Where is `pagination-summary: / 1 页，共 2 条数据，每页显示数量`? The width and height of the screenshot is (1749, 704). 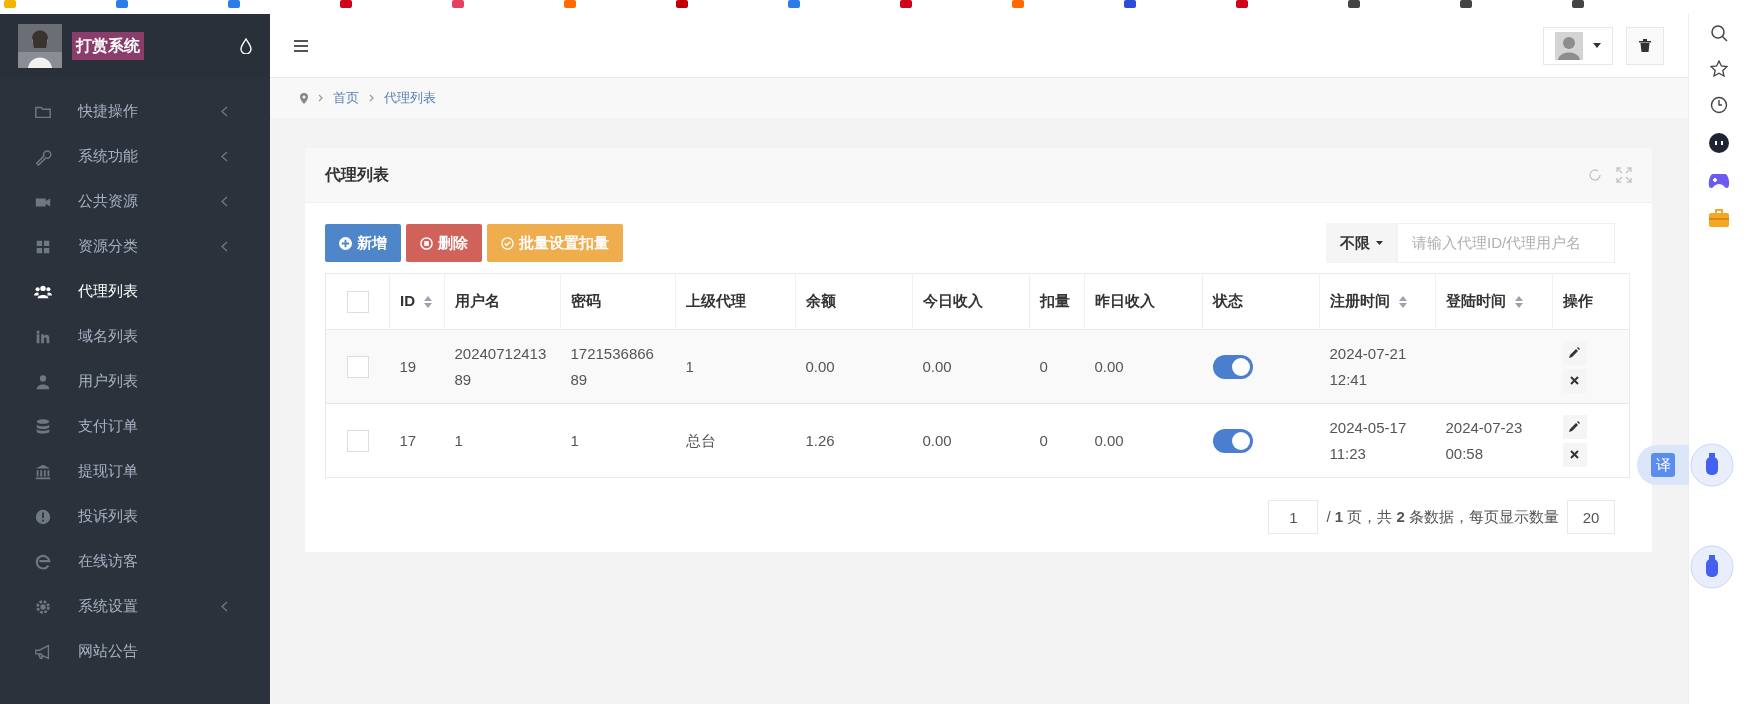 pagination-summary: / 1 页，共 2 条数据，每页显示数量 is located at coordinates (1442, 516).